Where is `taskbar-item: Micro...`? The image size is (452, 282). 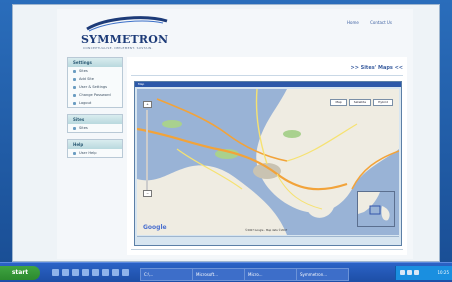
taskbar-item: Micro... is located at coordinates (270, 274).